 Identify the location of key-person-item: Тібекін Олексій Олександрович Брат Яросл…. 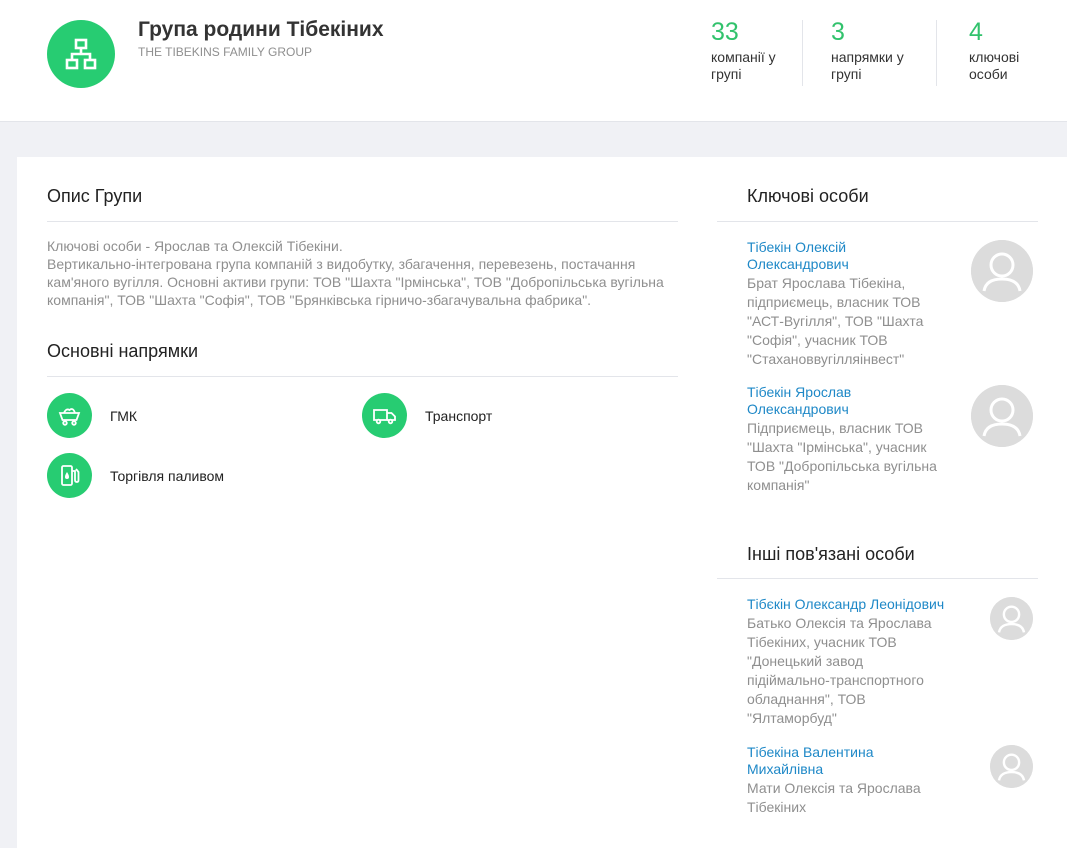
(847, 304).